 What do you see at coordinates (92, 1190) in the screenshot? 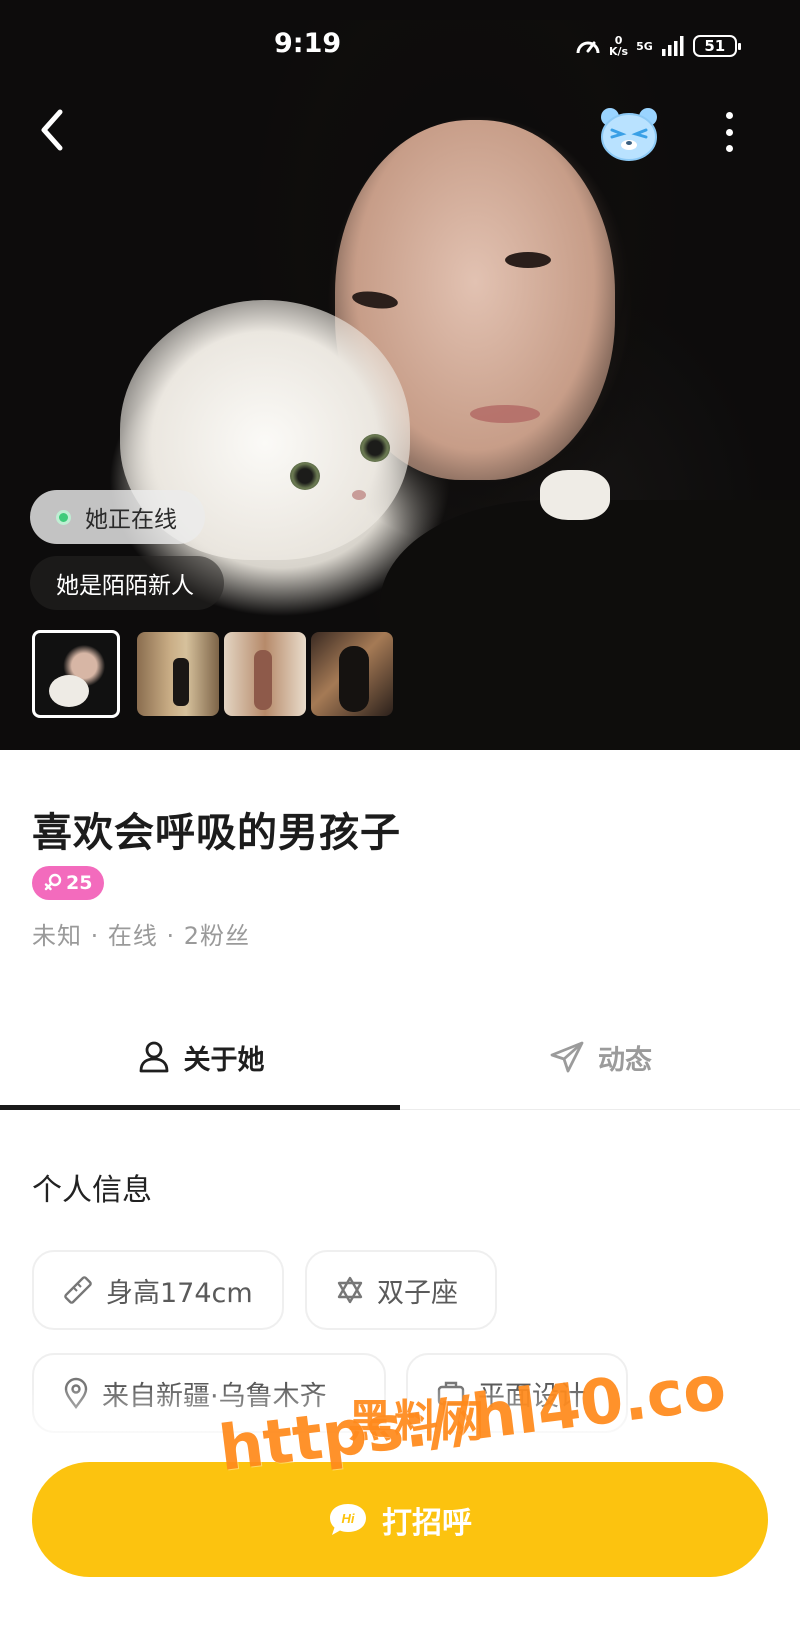
I see `personal-info-title: 个人信息` at bounding box center [92, 1190].